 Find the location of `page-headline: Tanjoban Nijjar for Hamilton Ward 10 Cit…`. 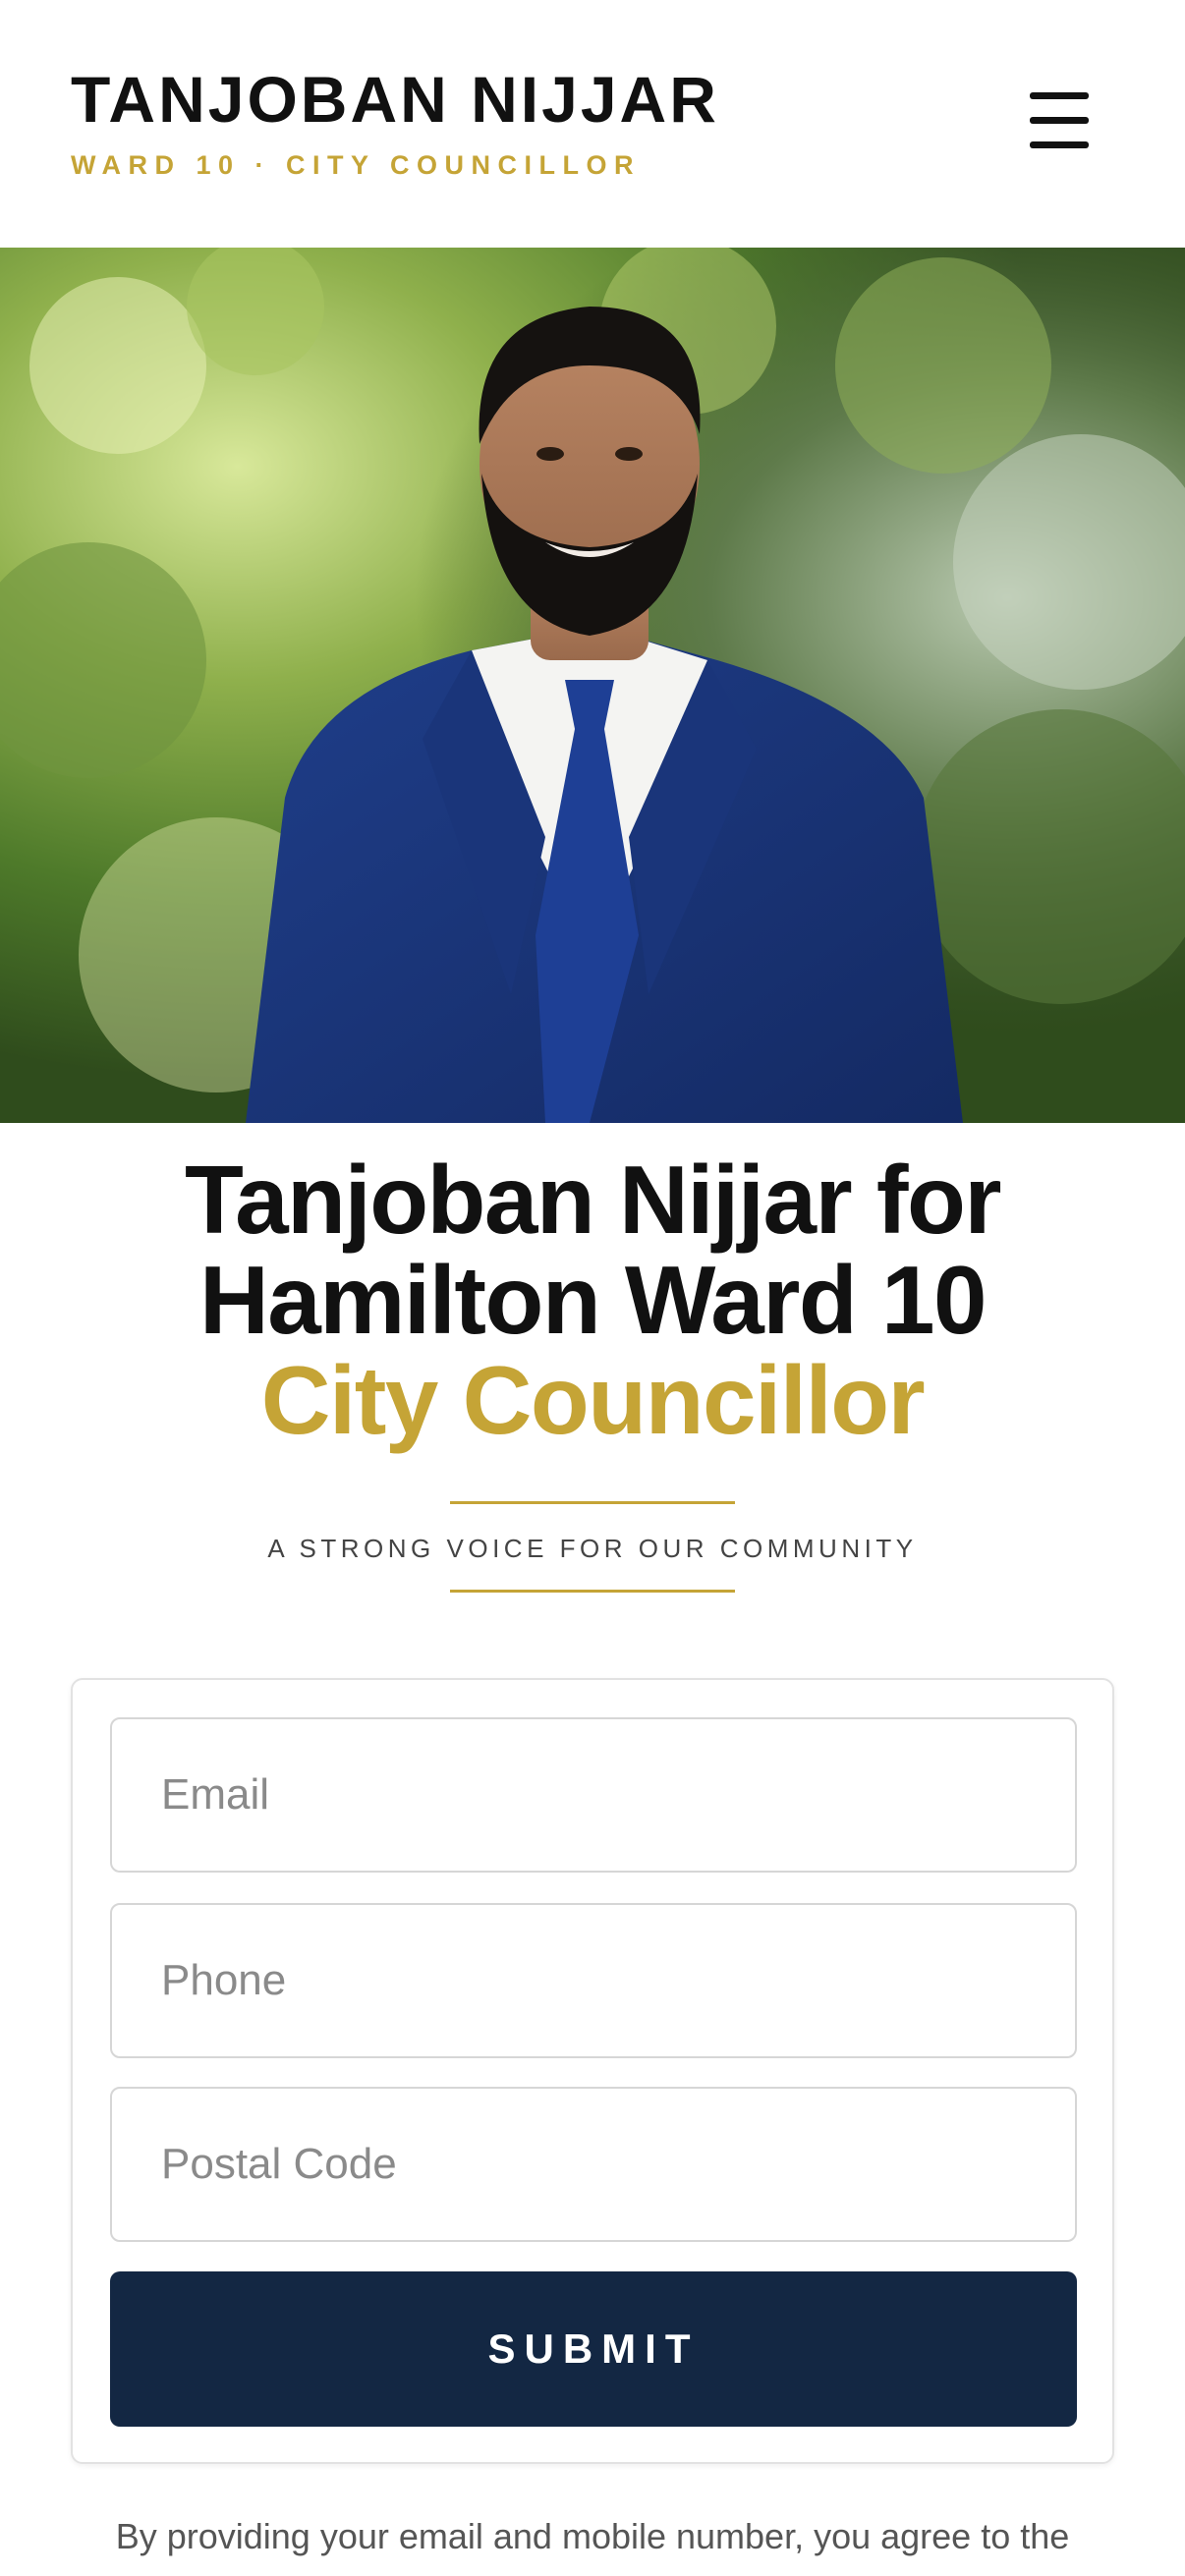

page-headline: Tanjoban Nijjar for Hamilton Ward 10 Cit… is located at coordinates (592, 1299).